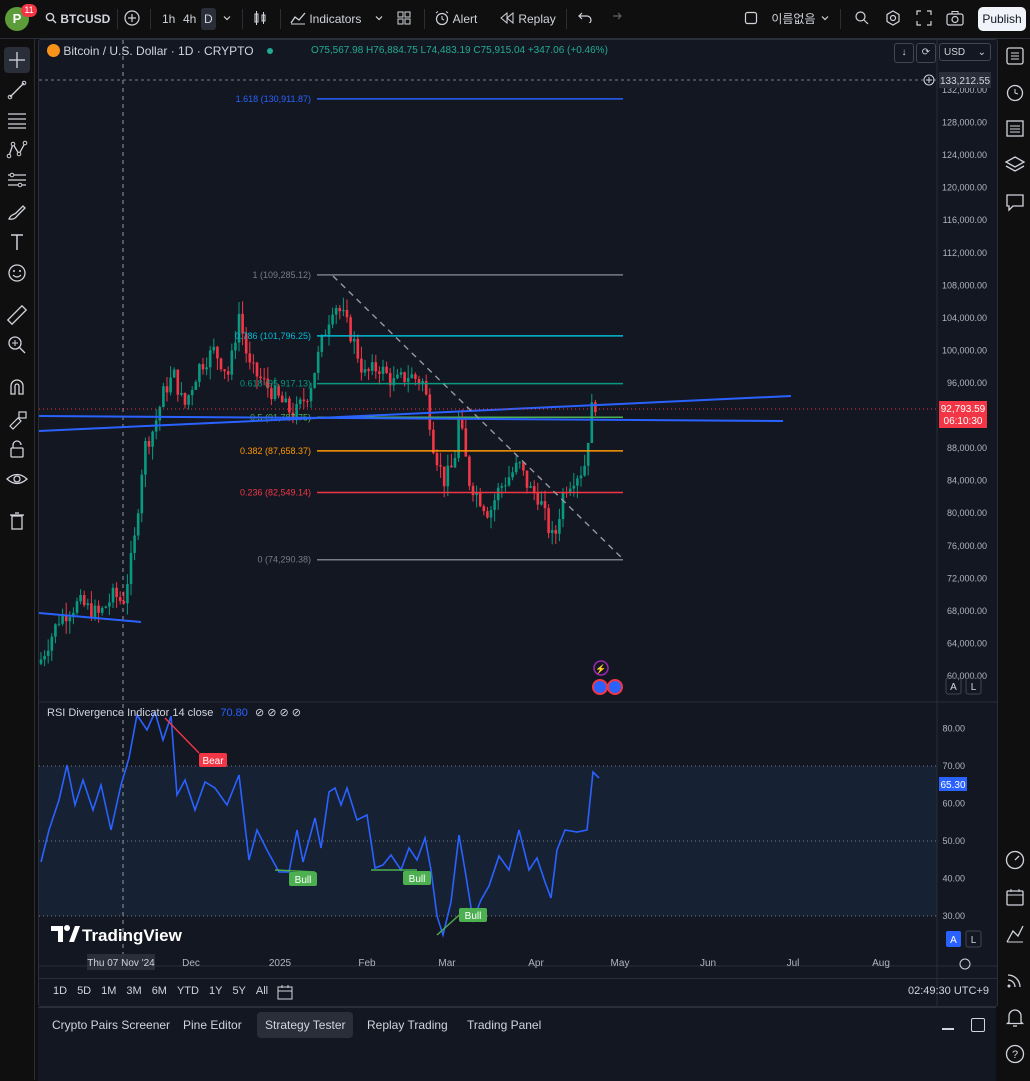 The image size is (1030, 1081). What do you see at coordinates (1015, 1017) in the screenshot?
I see `bell-icon` at bounding box center [1015, 1017].